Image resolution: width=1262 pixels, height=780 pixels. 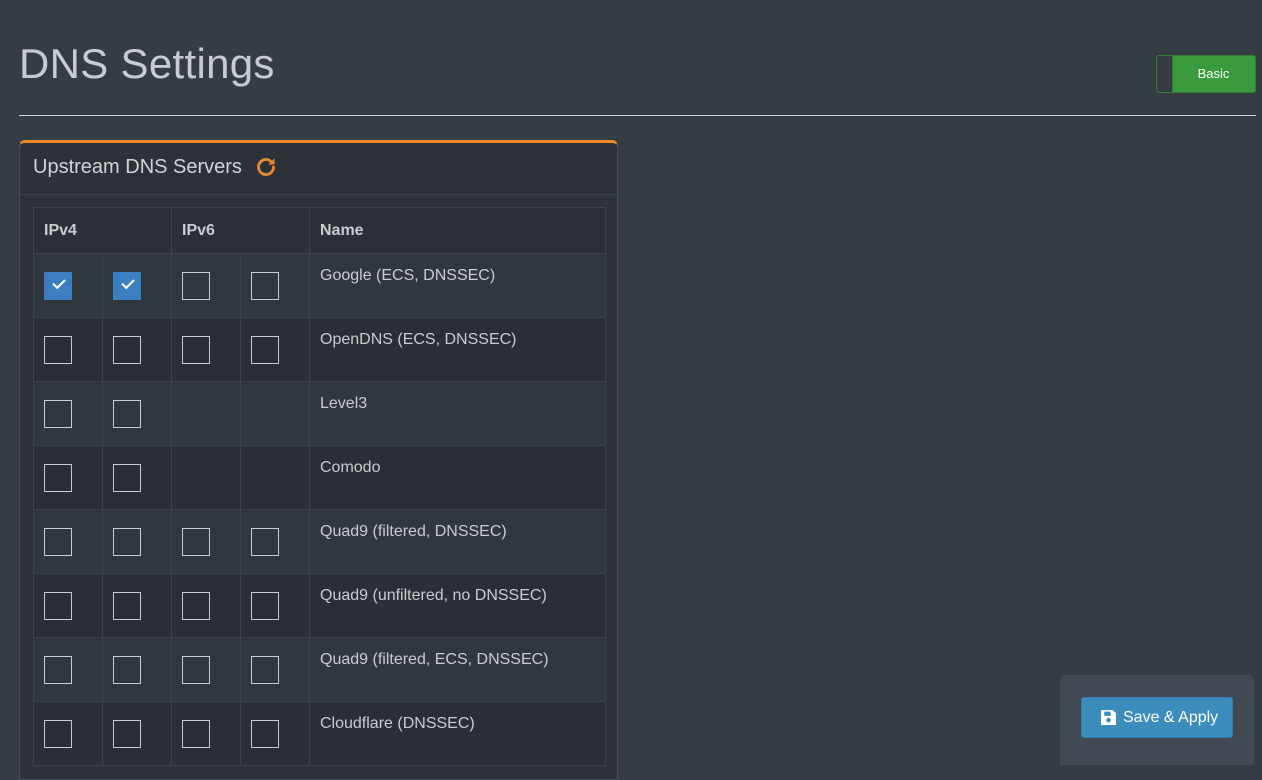 What do you see at coordinates (1108, 717) in the screenshot?
I see `floppy-disk-icon` at bounding box center [1108, 717].